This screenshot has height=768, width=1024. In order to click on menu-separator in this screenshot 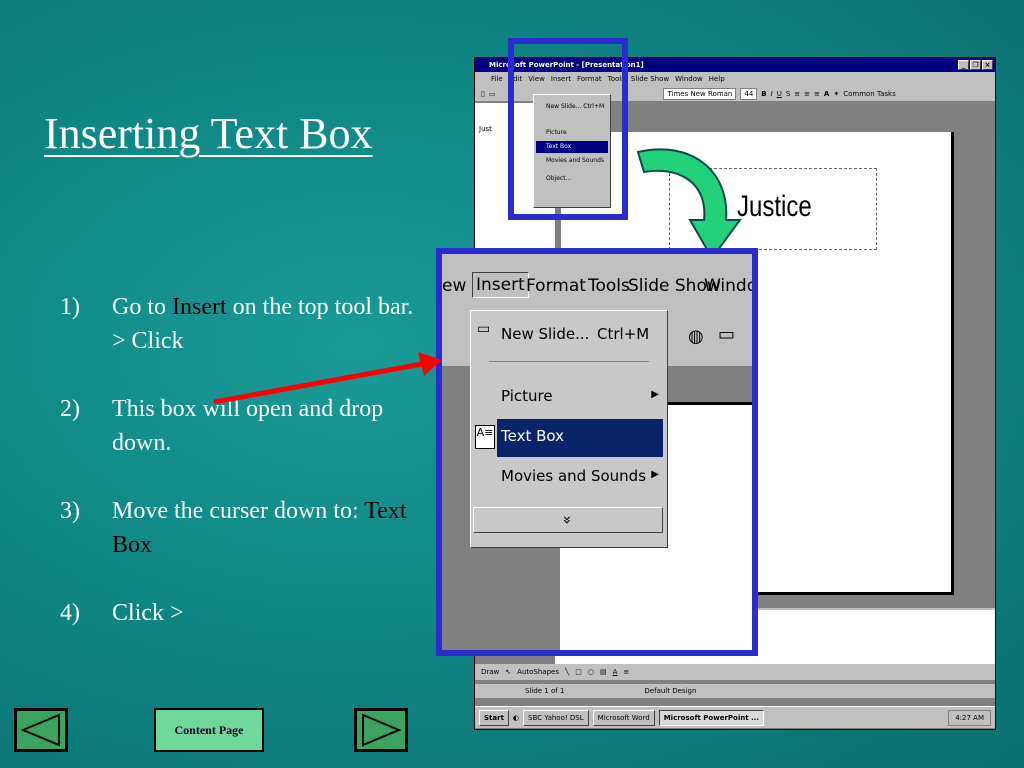, I will do `click(569, 361)`.